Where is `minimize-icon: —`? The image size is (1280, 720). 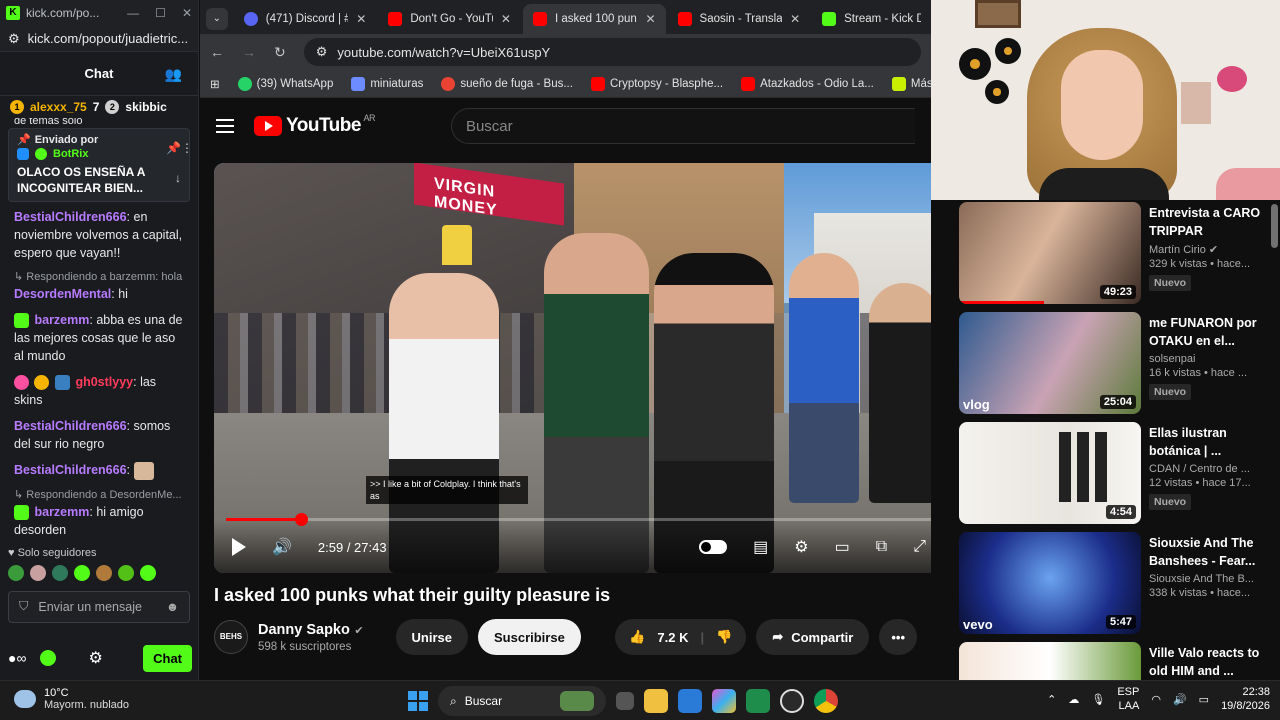
minimize-icon: — is located at coordinates (133, 13).